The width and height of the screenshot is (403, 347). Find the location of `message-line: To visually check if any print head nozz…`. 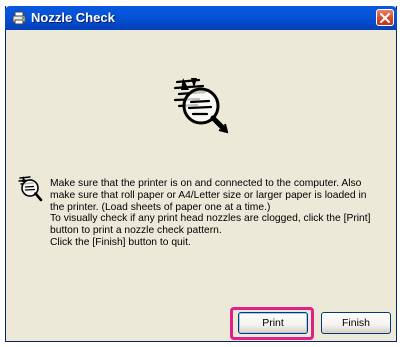

message-line: To visually check if any print head nozz… is located at coordinates (210, 219).